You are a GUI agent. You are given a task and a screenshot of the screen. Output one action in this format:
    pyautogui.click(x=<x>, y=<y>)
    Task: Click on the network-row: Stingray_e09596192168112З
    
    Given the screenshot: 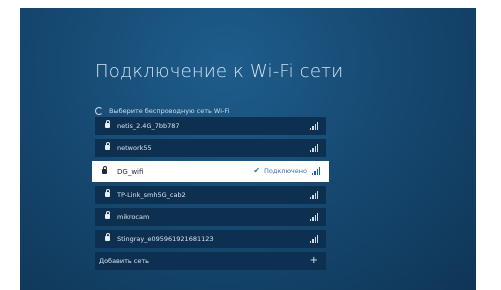 What is the action you would take?
    pyautogui.click(x=210, y=239)
    